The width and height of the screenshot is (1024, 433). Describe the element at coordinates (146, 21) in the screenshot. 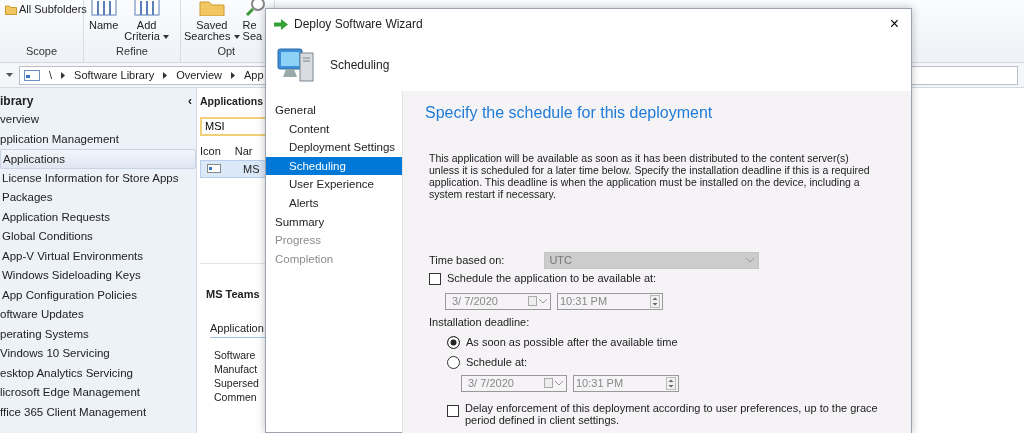

I see `ribbon-button: Add Criteria` at that location.